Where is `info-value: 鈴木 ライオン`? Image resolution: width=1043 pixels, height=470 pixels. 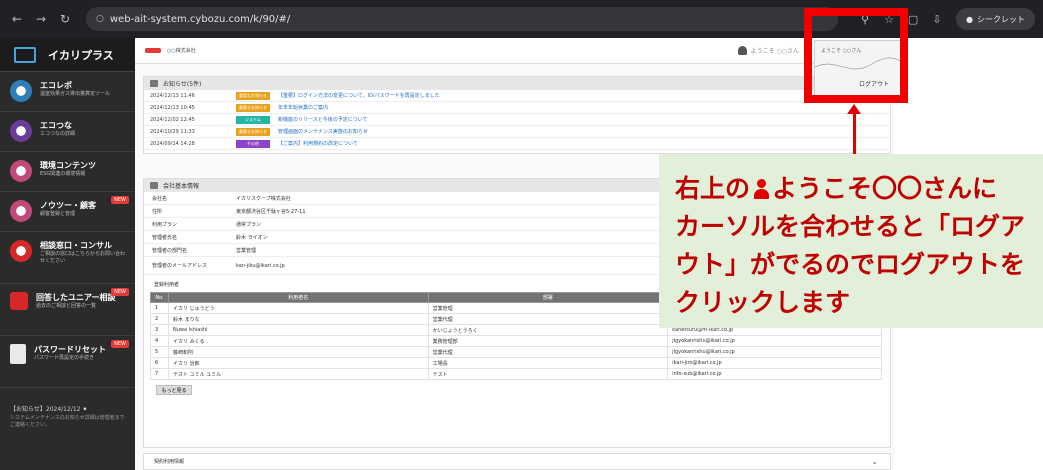
info-value: 鈴木 ライオン is located at coordinates (252, 237).